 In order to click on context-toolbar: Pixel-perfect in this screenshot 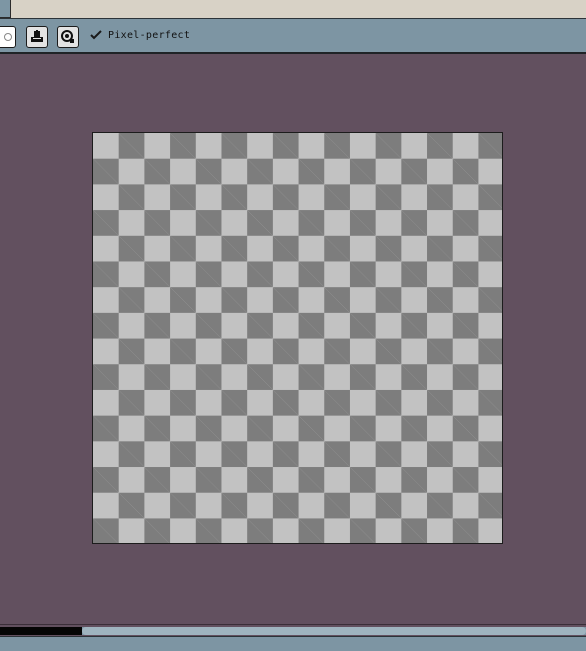, I will do `click(293, 36)`.